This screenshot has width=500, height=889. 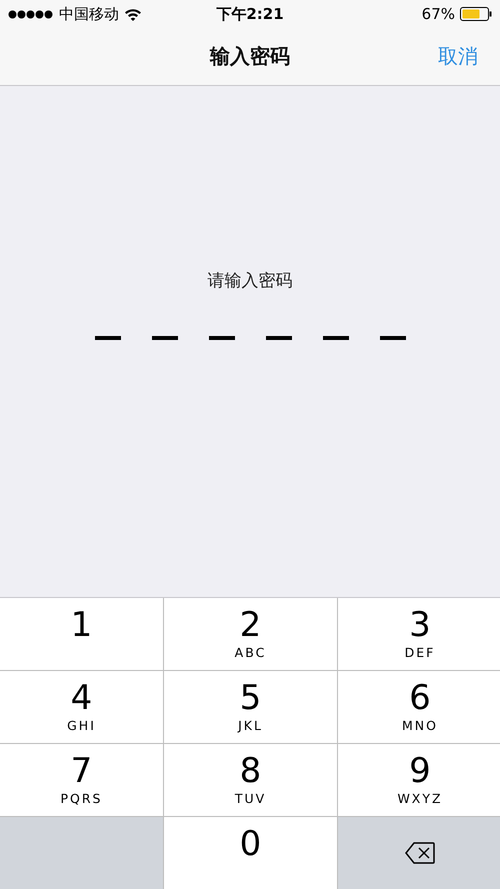 What do you see at coordinates (250, 634) in the screenshot?
I see `digit-key: 2 ABC` at bounding box center [250, 634].